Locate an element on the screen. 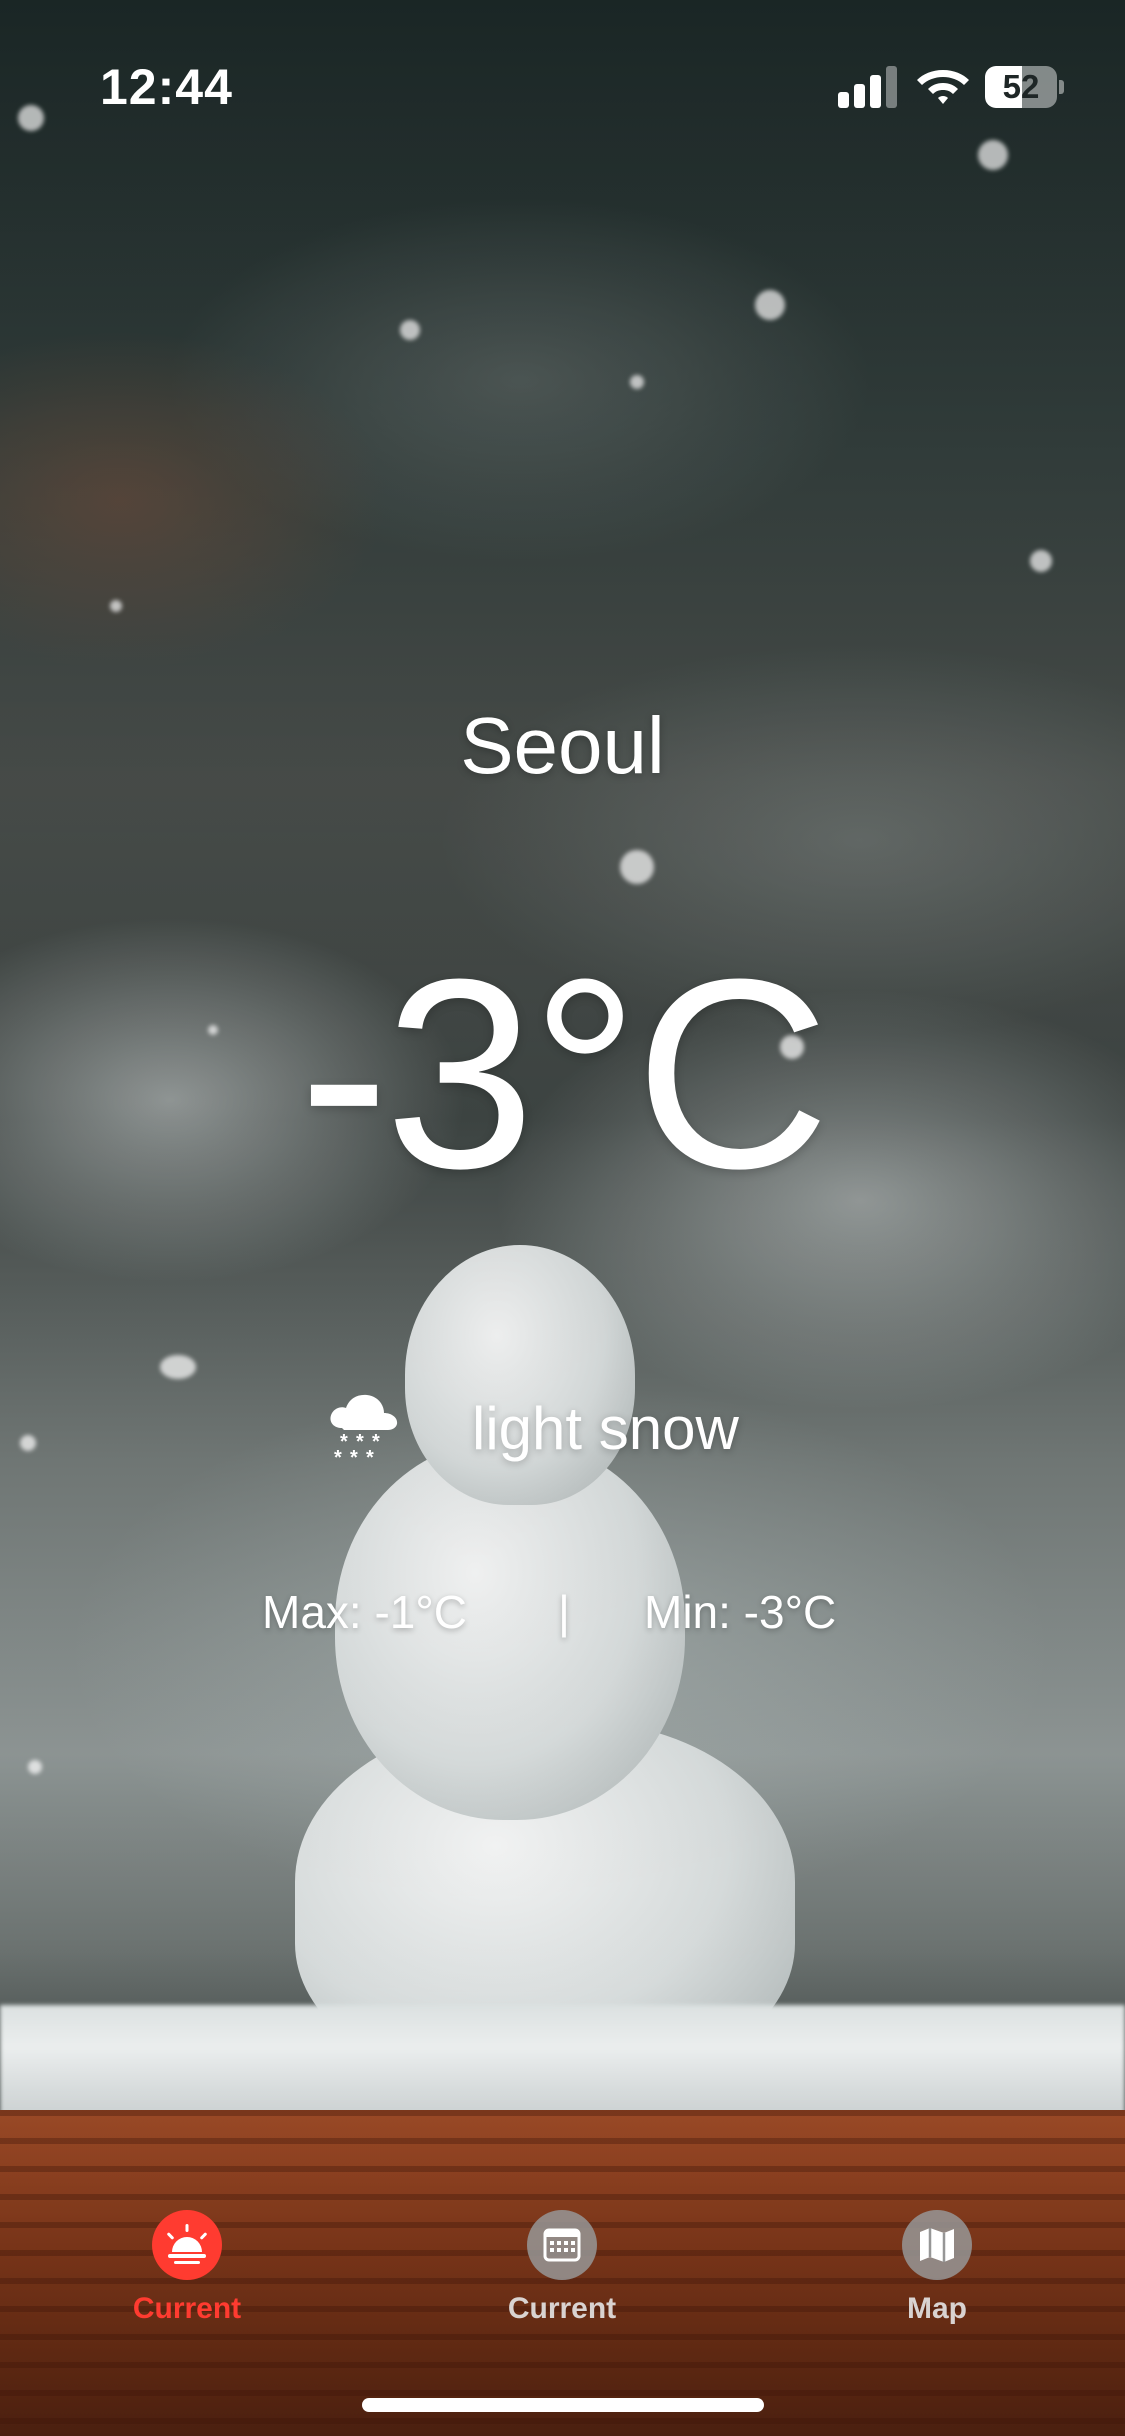 This screenshot has height=2436, width=1125. tab-bar: Current Current Map is located at coordinates (562, 2270).